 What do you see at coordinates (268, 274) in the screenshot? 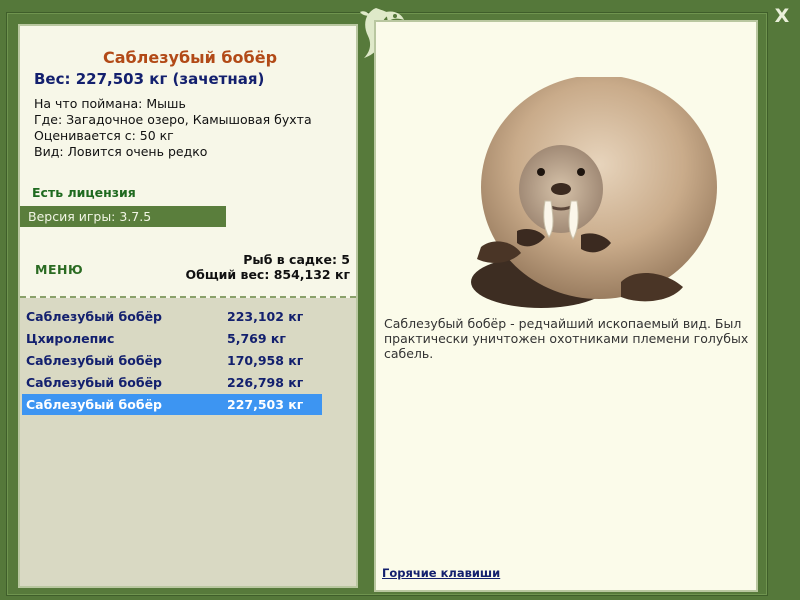
I see `catch-total-weight: Общий вес: 854,132 кг` at bounding box center [268, 274].